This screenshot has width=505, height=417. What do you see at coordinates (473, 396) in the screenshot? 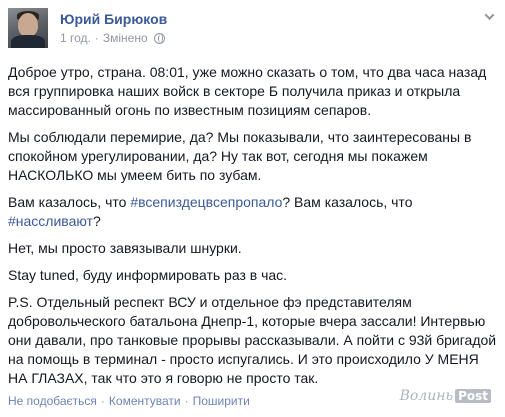
I see `watermark-box: Post` at bounding box center [473, 396].